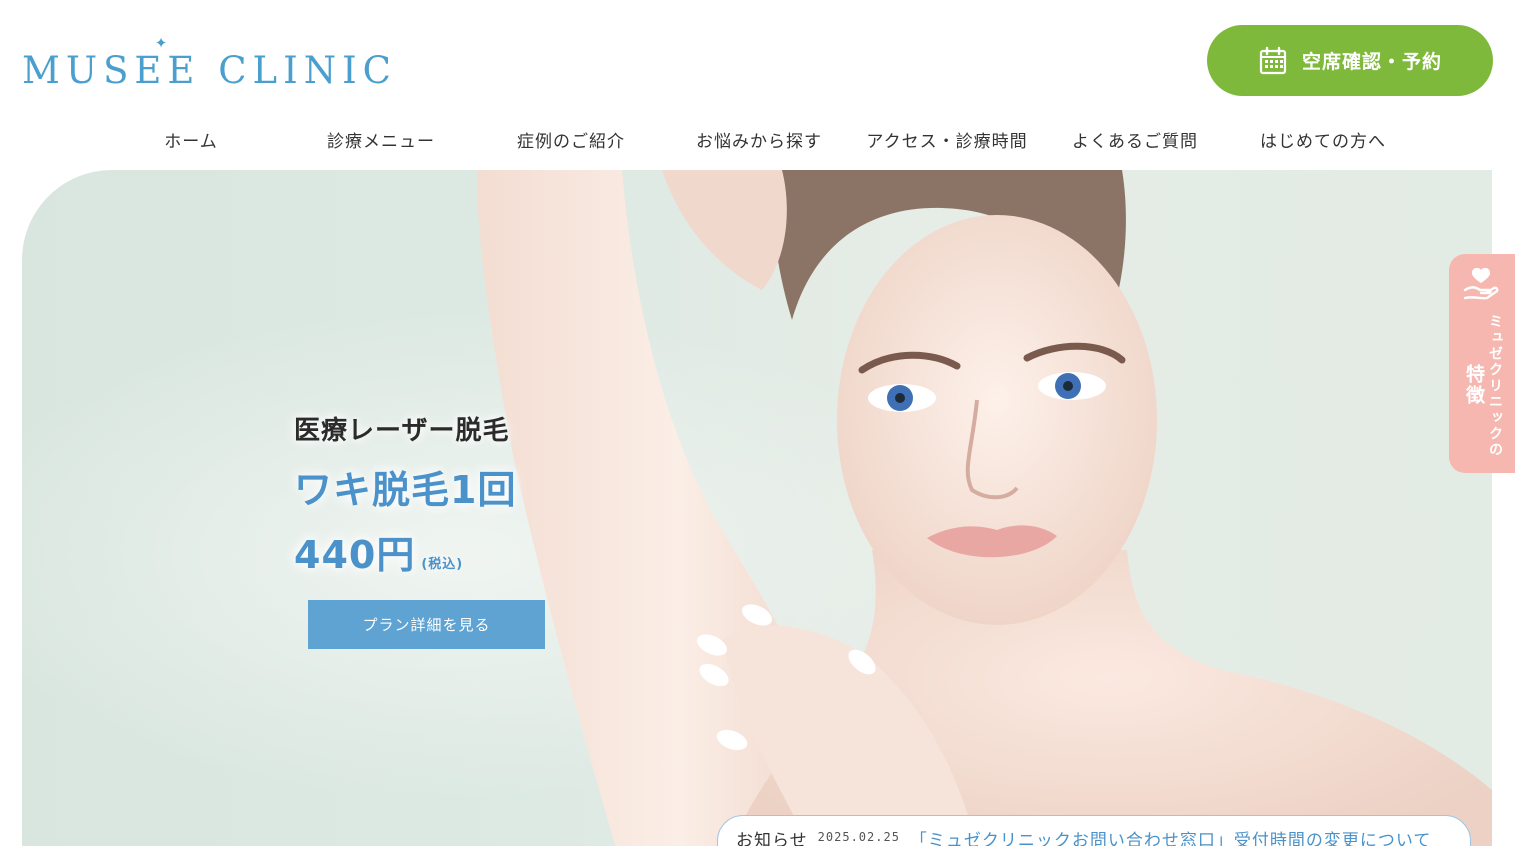  I want to click on nav-item-access: アクセス・診療時間, so click(947, 142).